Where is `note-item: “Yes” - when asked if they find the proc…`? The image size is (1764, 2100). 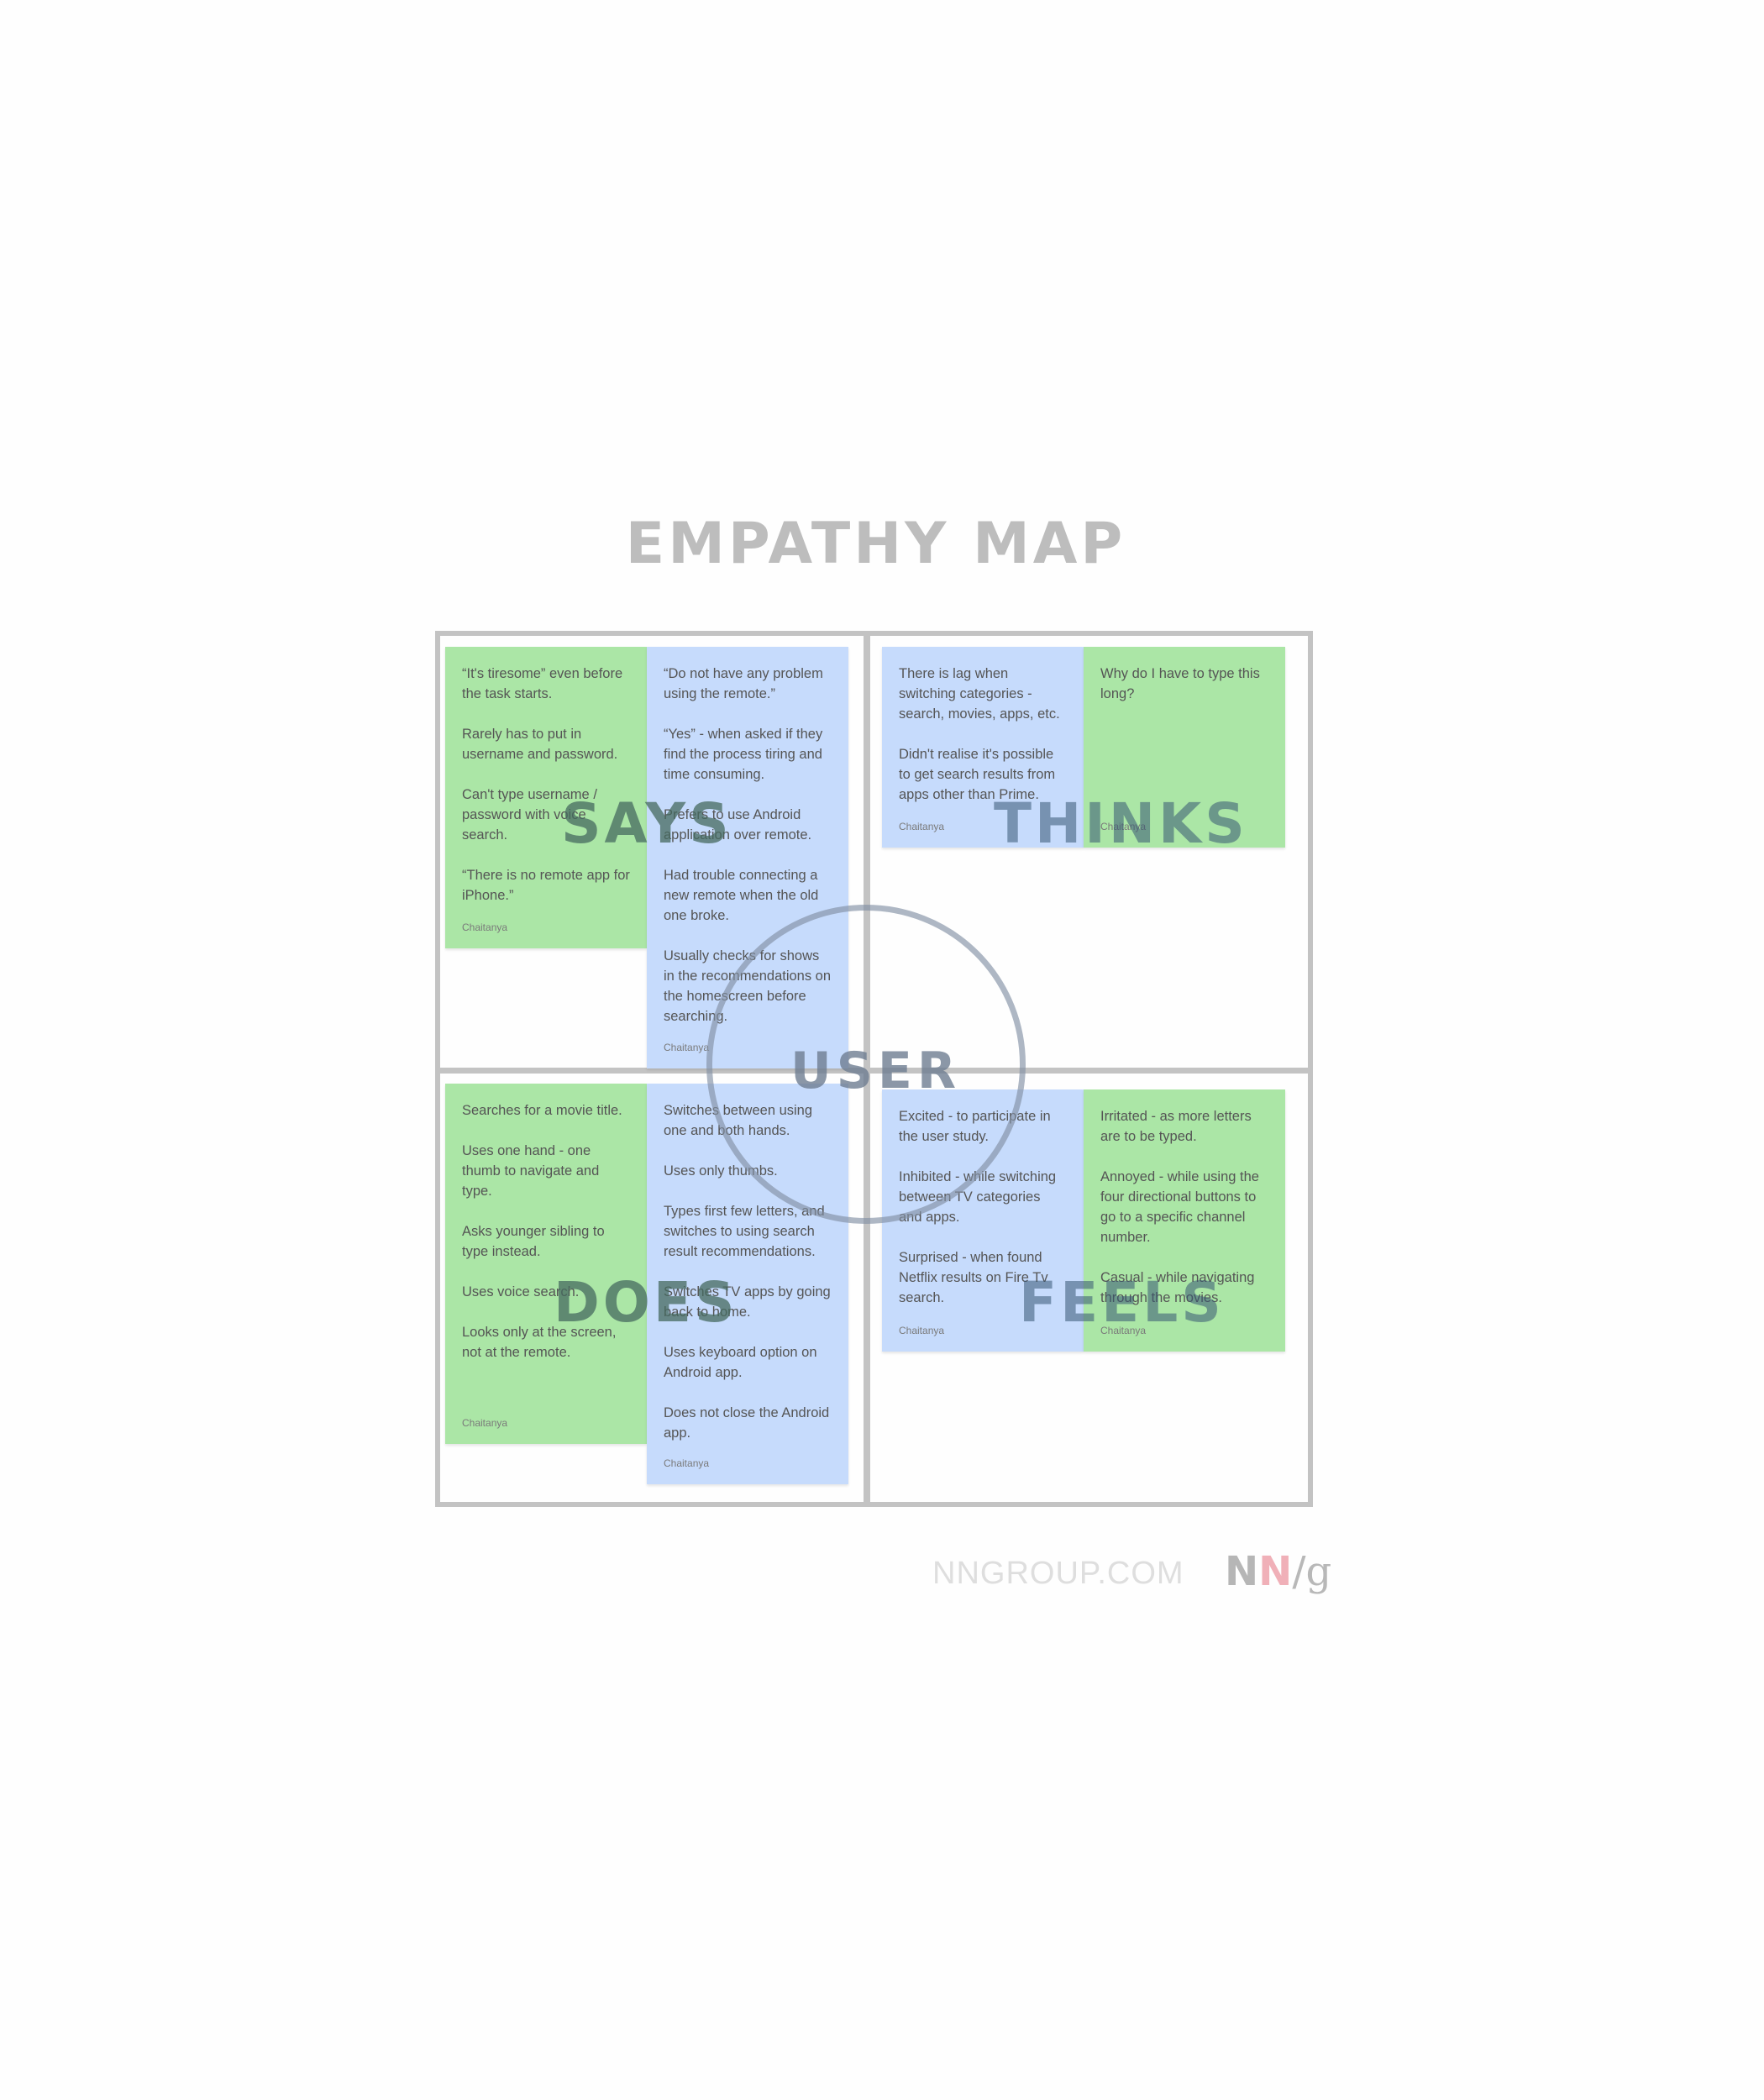
note-item: “Yes” - when asked if they find the proc… is located at coordinates (743, 754).